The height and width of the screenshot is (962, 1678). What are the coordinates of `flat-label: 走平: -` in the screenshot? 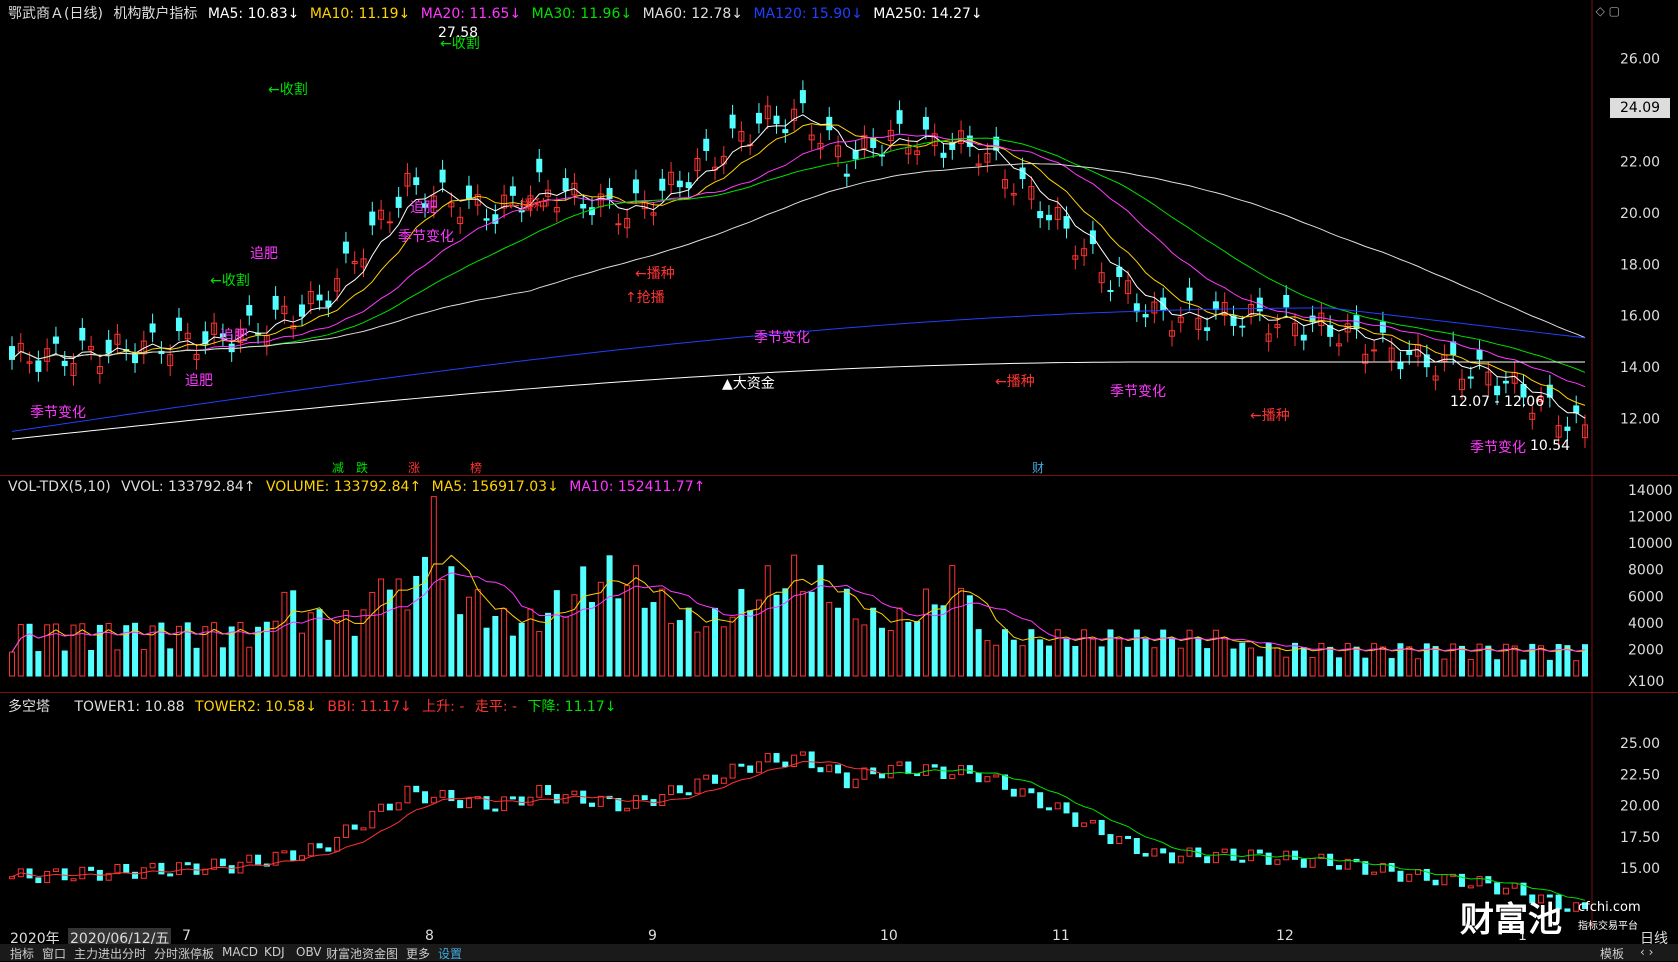 It's located at (496, 707).